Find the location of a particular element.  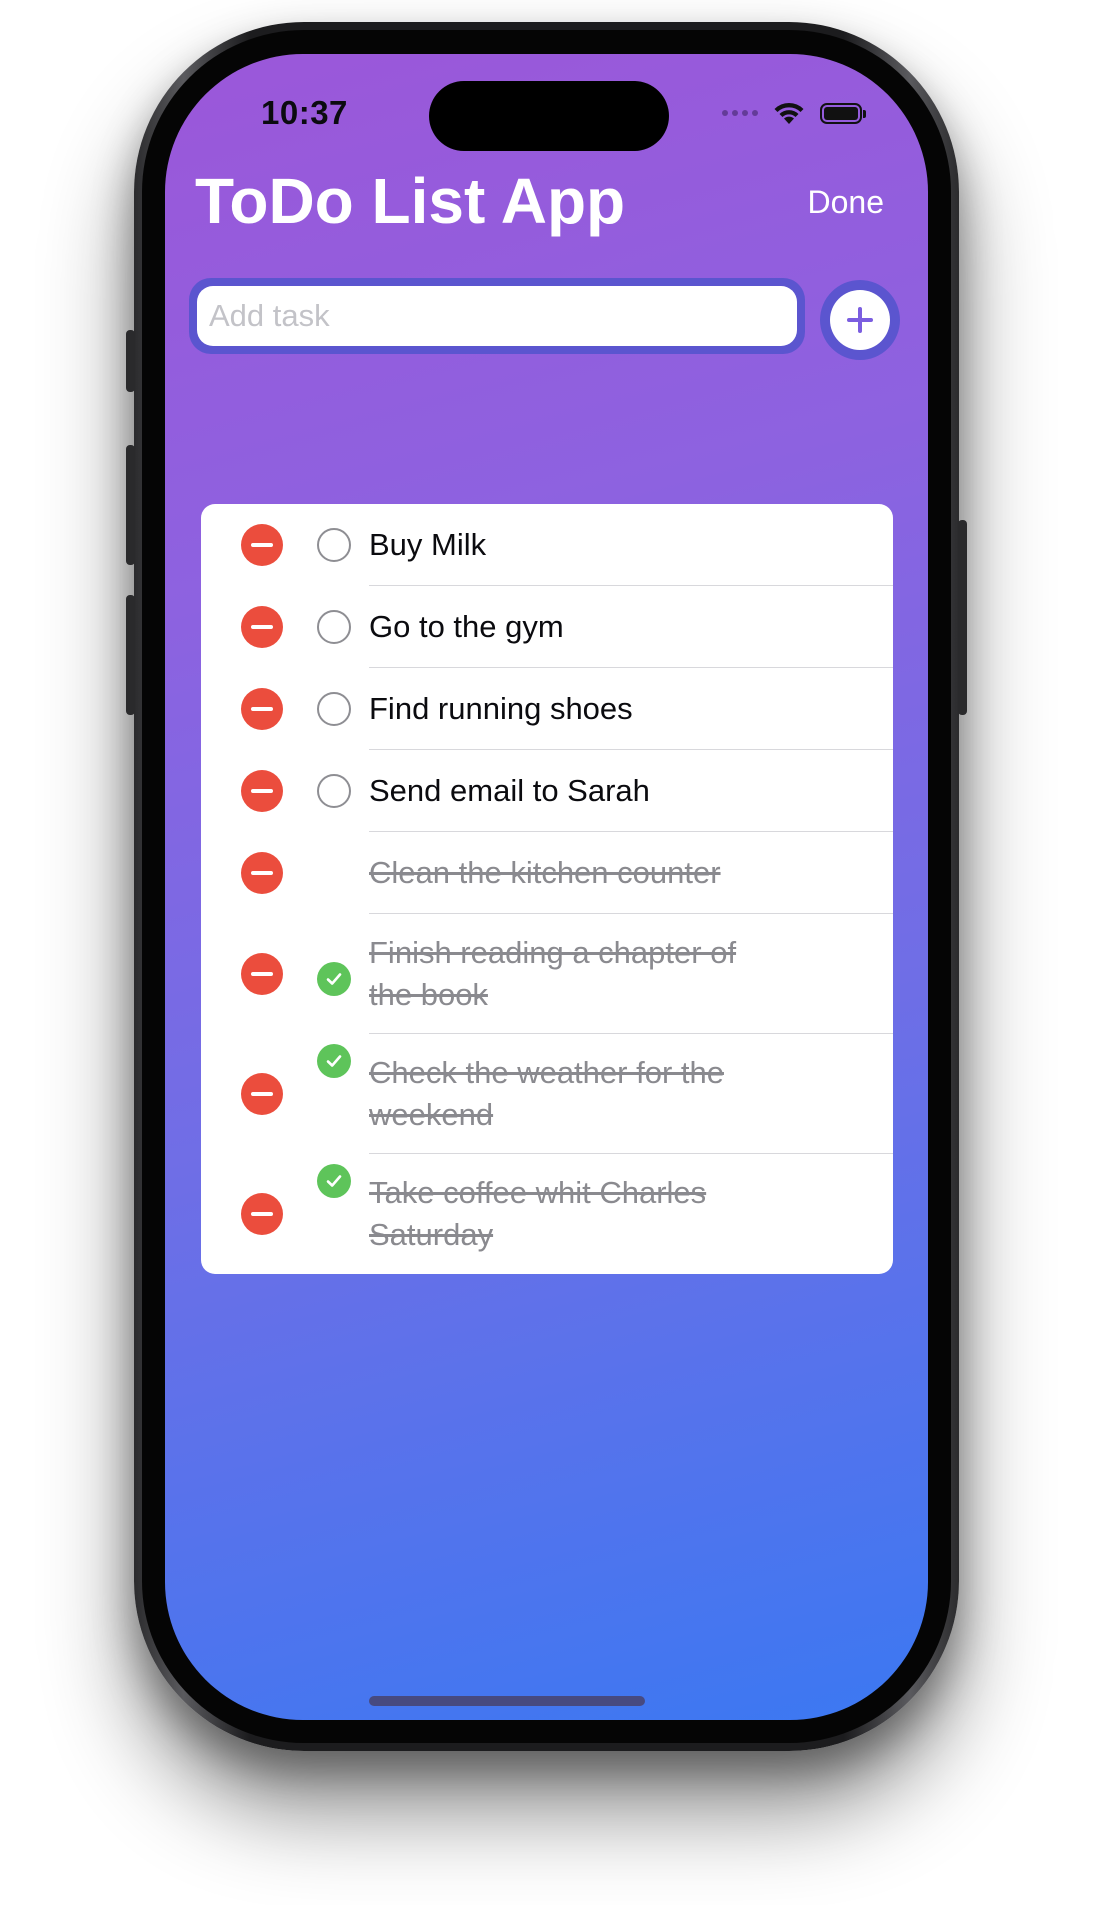

add-button-inner is located at coordinates (860, 320).